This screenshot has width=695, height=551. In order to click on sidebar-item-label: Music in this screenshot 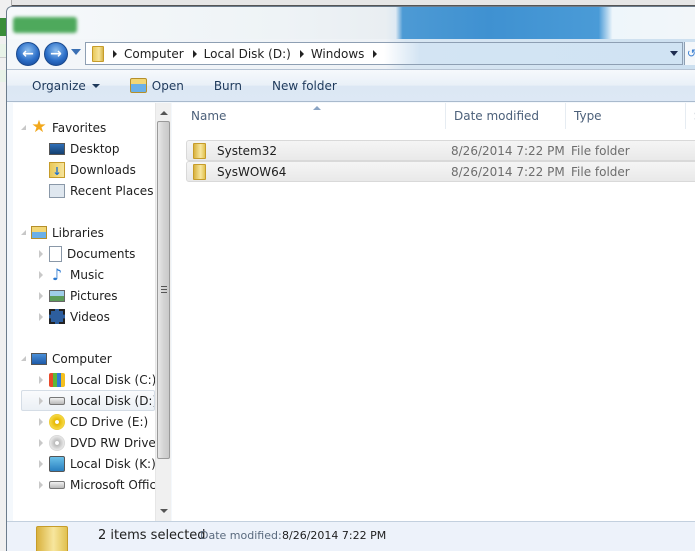, I will do `click(87, 274)`.